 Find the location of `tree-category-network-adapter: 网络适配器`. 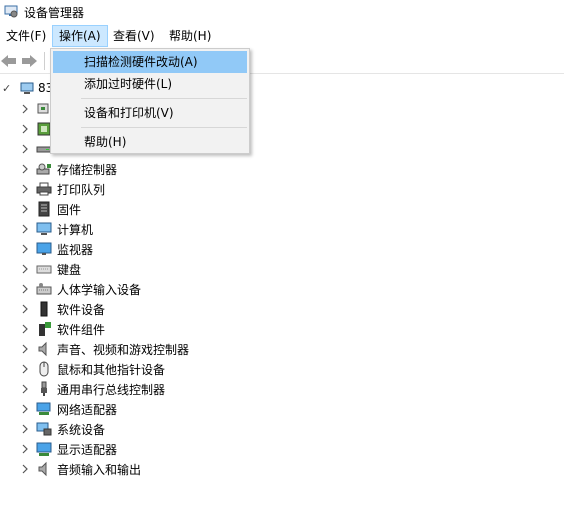

tree-category-network-adapter: 网络适配器 is located at coordinates (150, 409).